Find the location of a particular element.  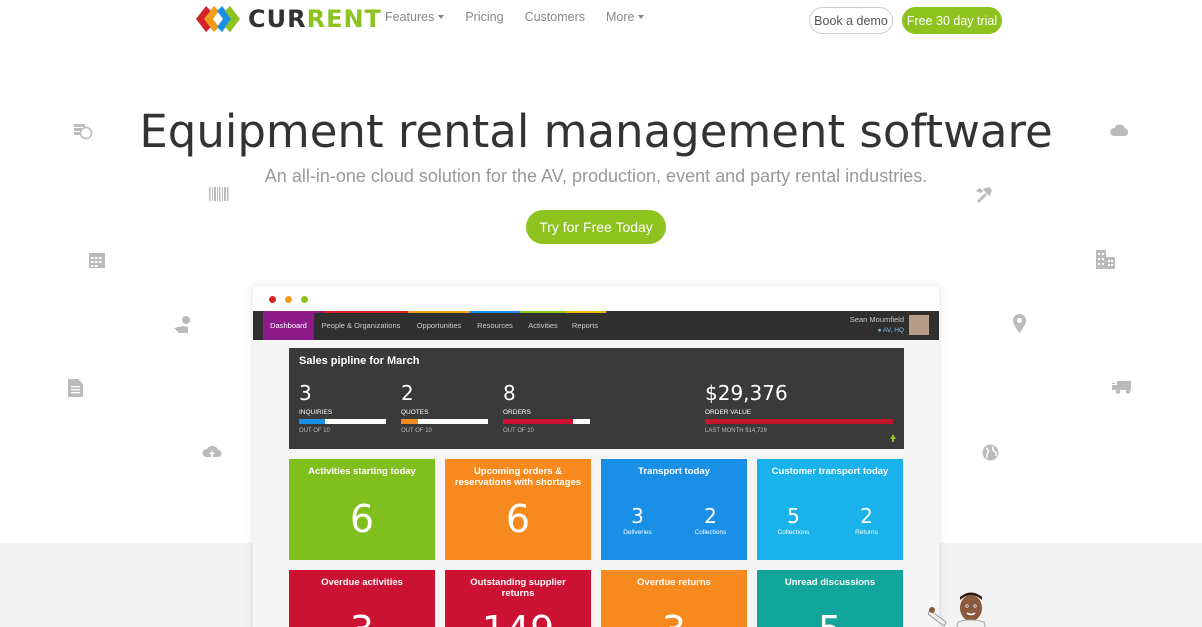

tile-pair: 5 Collections 2 Returns is located at coordinates (830, 520).